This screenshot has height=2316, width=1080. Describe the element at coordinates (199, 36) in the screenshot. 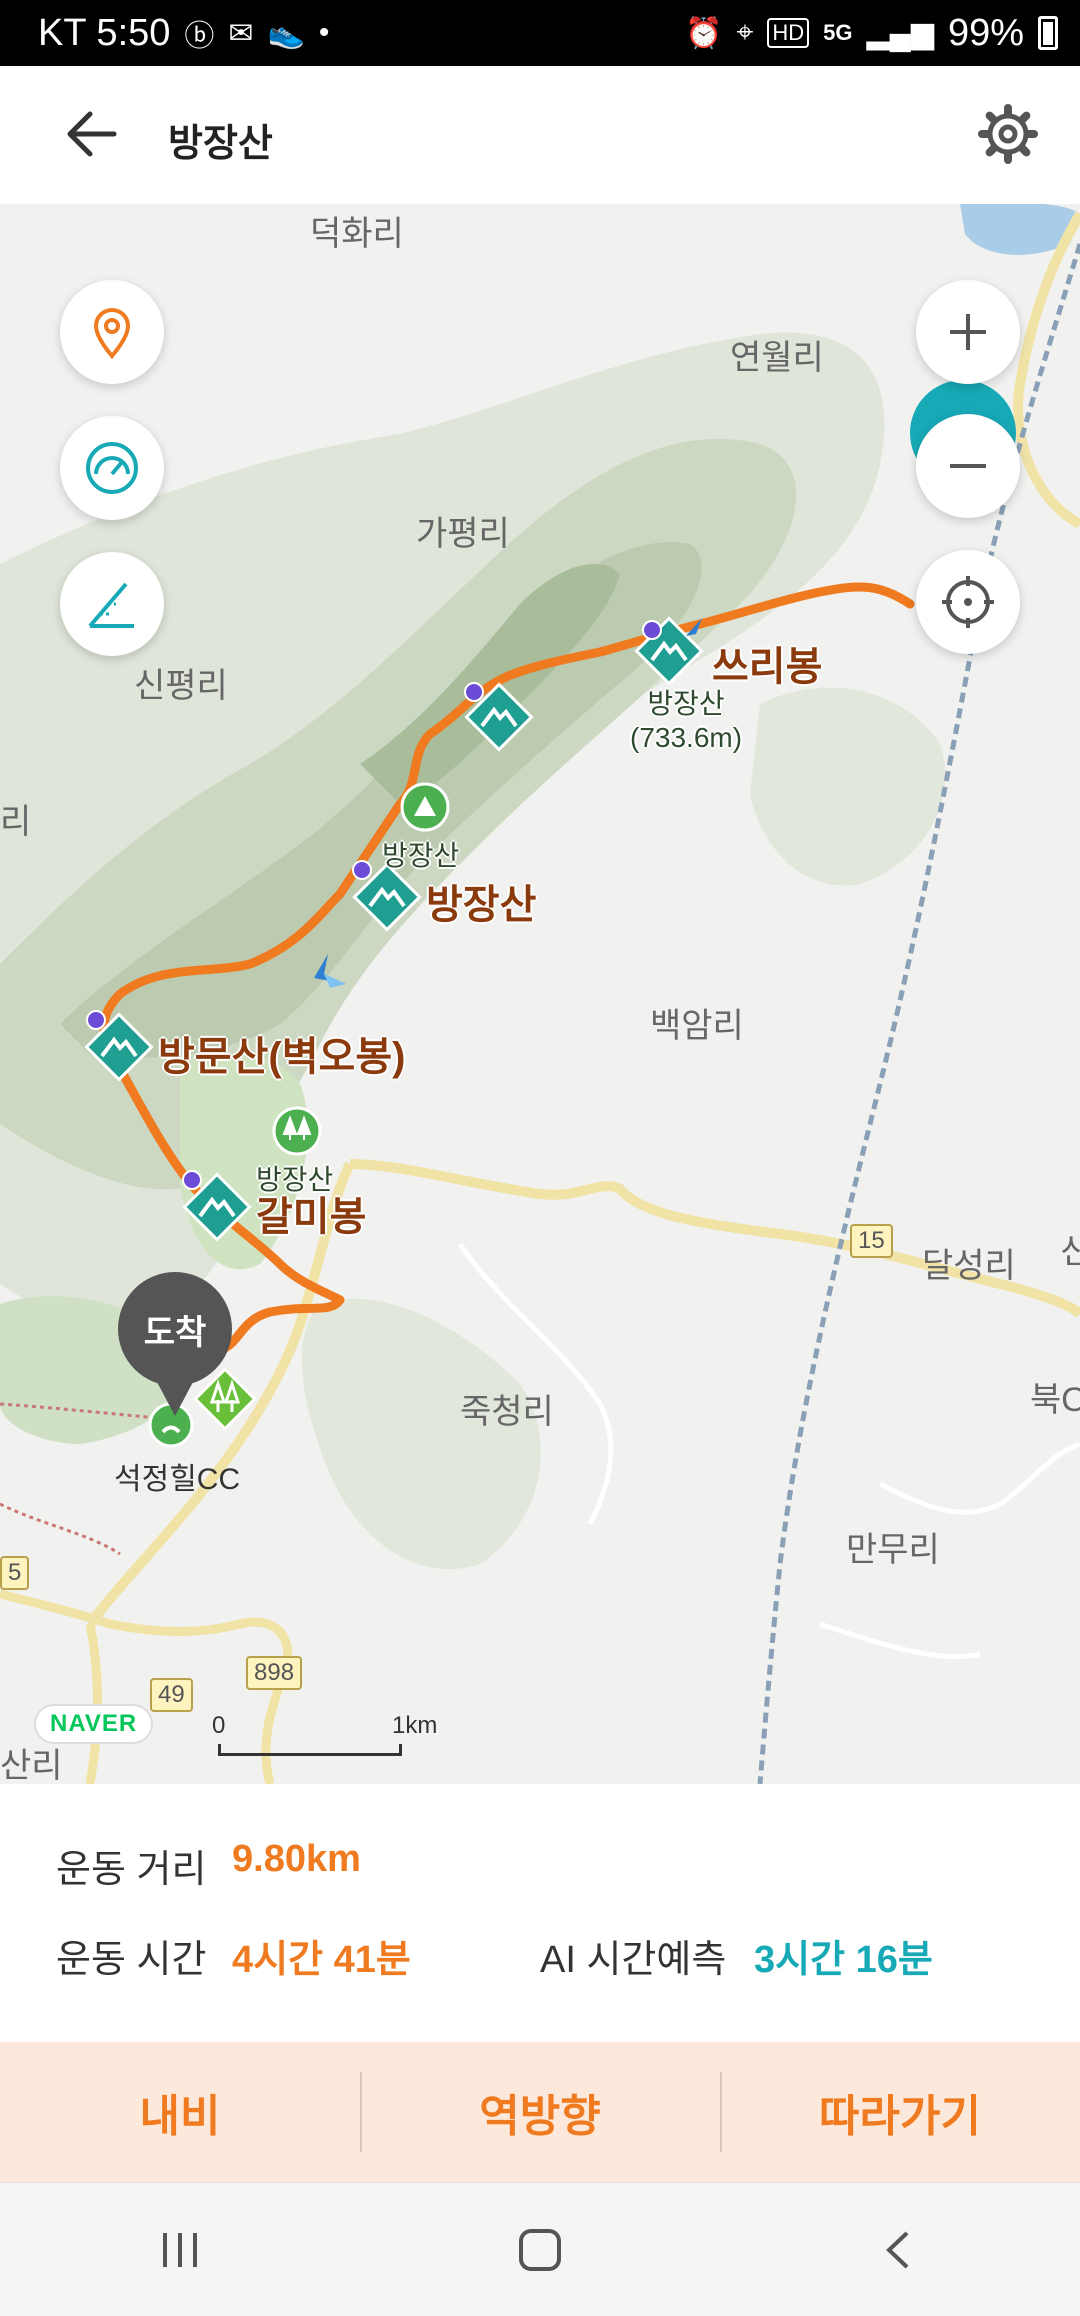

I see `notification-icon: ⓑ` at that location.